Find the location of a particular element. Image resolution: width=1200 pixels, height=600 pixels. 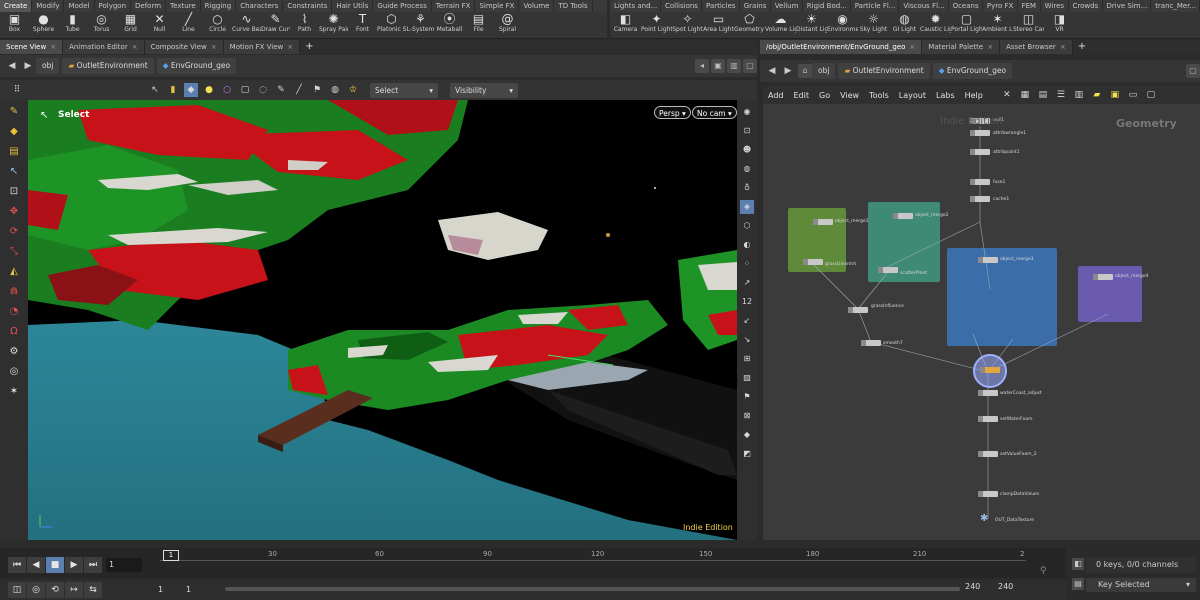

node-smooth7 is located at coordinates (871, 343).